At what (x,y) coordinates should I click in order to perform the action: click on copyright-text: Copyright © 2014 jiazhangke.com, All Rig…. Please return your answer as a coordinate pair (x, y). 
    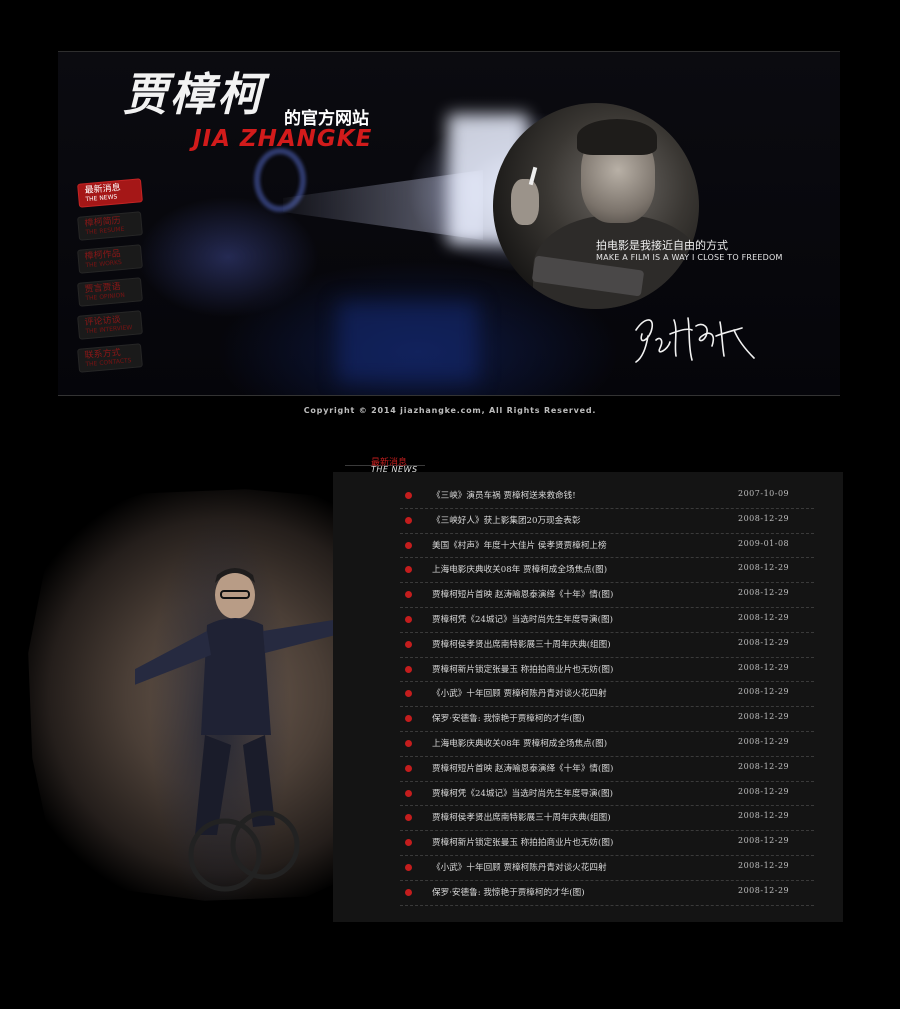
    Looking at the image, I should click on (450, 410).